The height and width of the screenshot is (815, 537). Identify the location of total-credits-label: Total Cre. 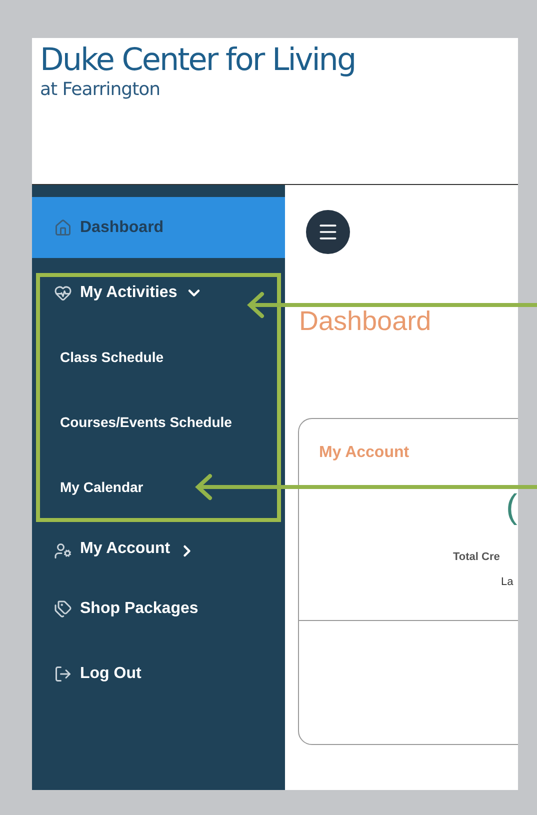
(476, 557).